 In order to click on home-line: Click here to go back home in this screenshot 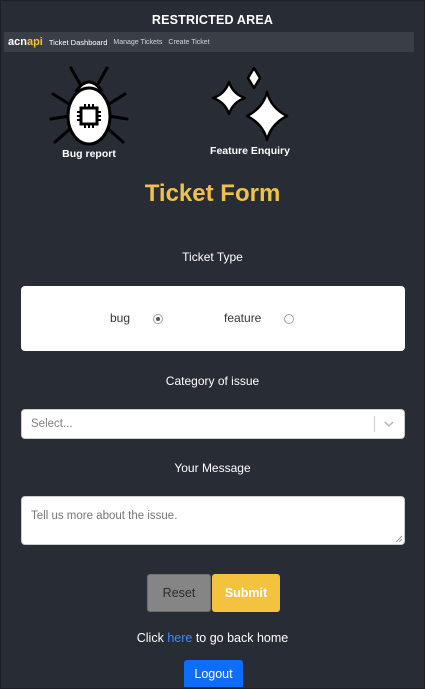, I will do `click(212, 638)`.